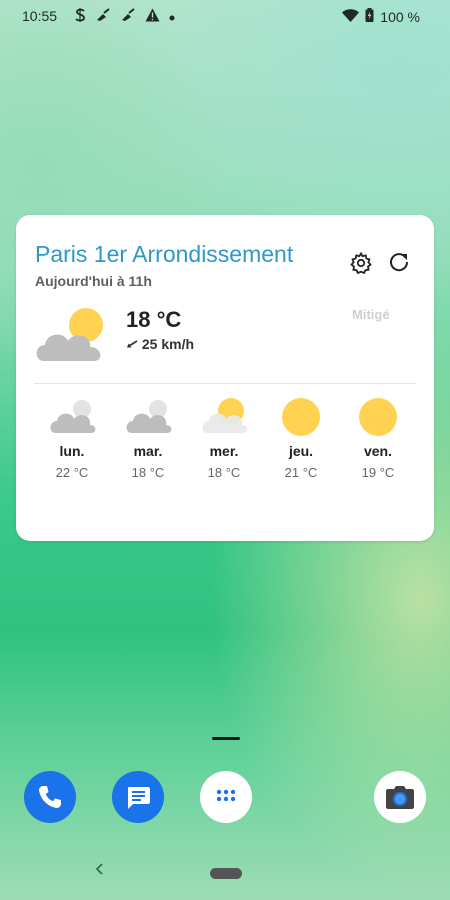 This screenshot has width=450, height=900. Describe the element at coordinates (164, 254) in the screenshot. I see `city-name: Paris 1er Arrondissement` at that location.